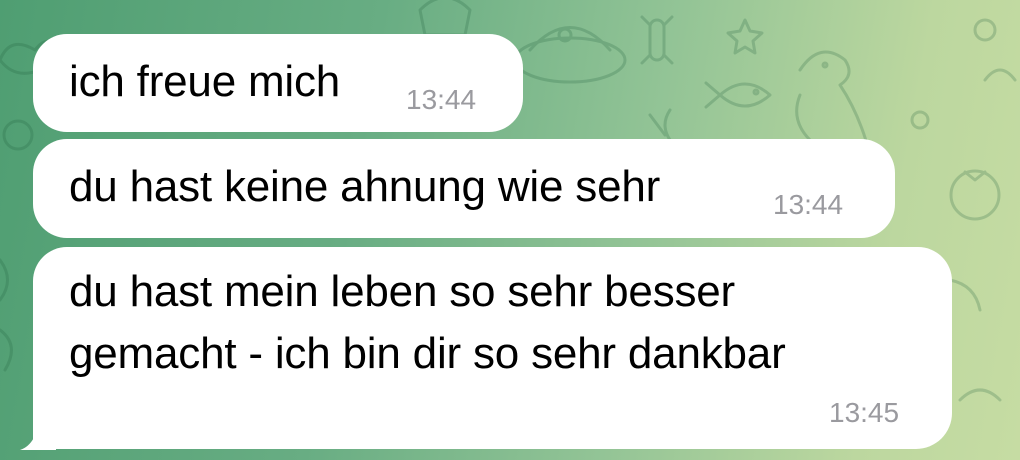  I want to click on message-timestamp: 13:45, so click(864, 412).